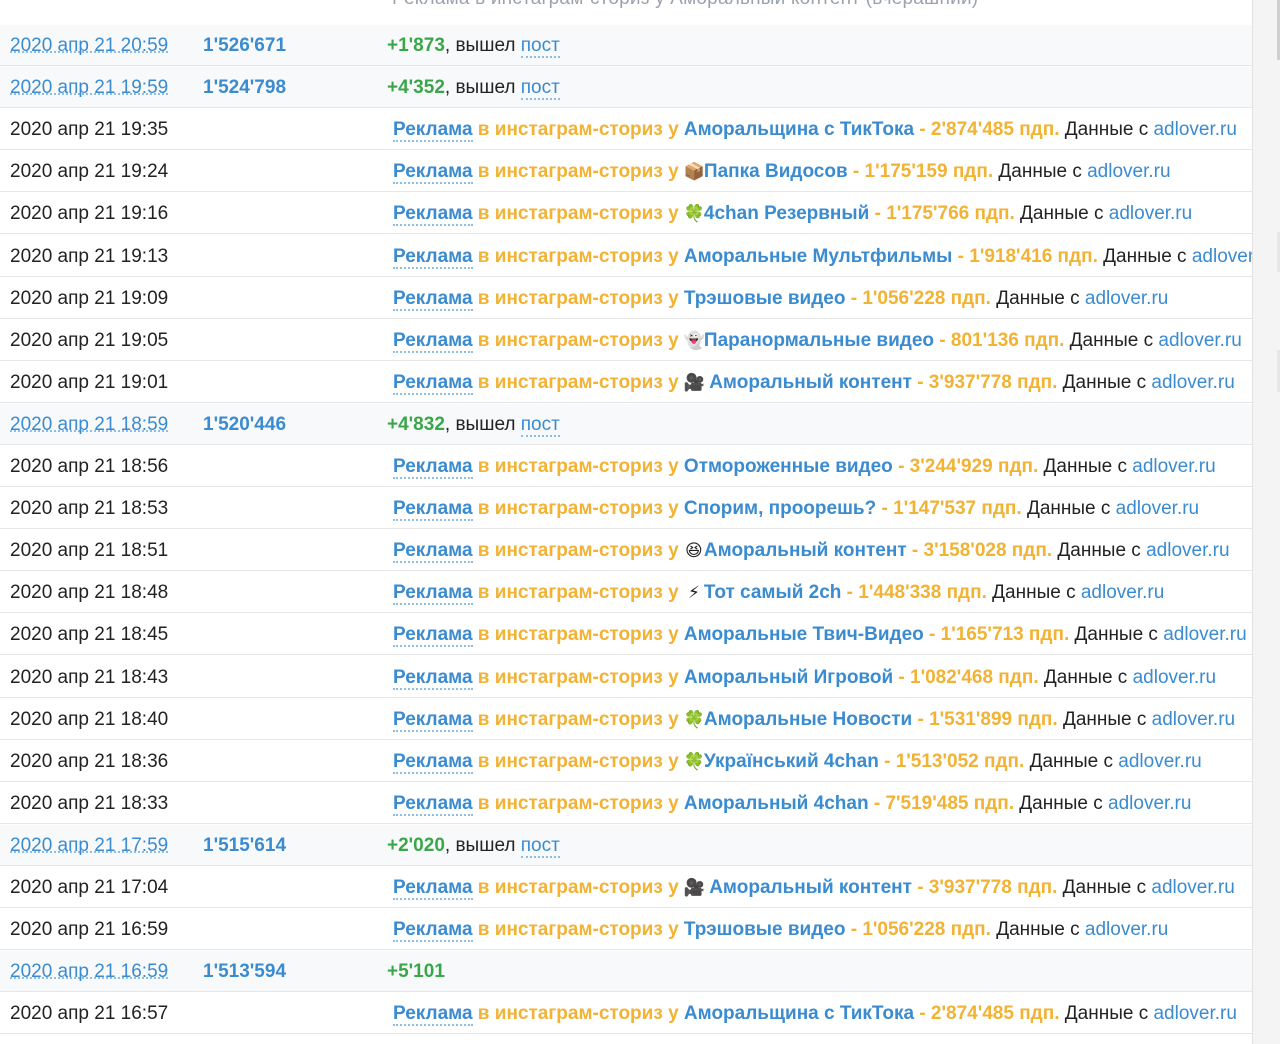 The height and width of the screenshot is (1044, 1280). I want to click on subscriber-change: +4'832, вышел пост, so click(473, 424).